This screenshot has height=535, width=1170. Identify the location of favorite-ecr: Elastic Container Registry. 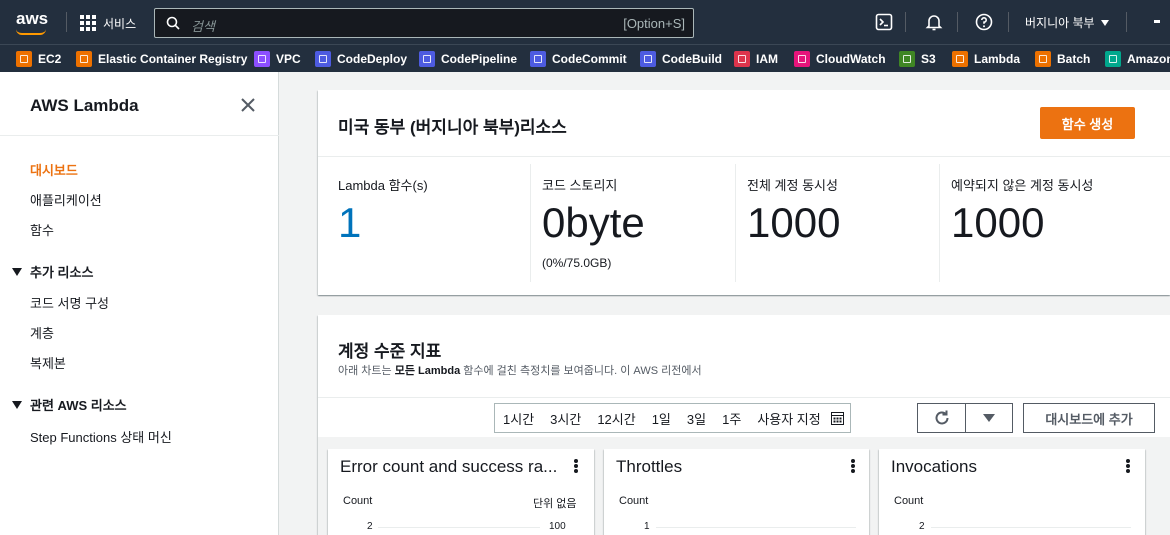
(161, 59).